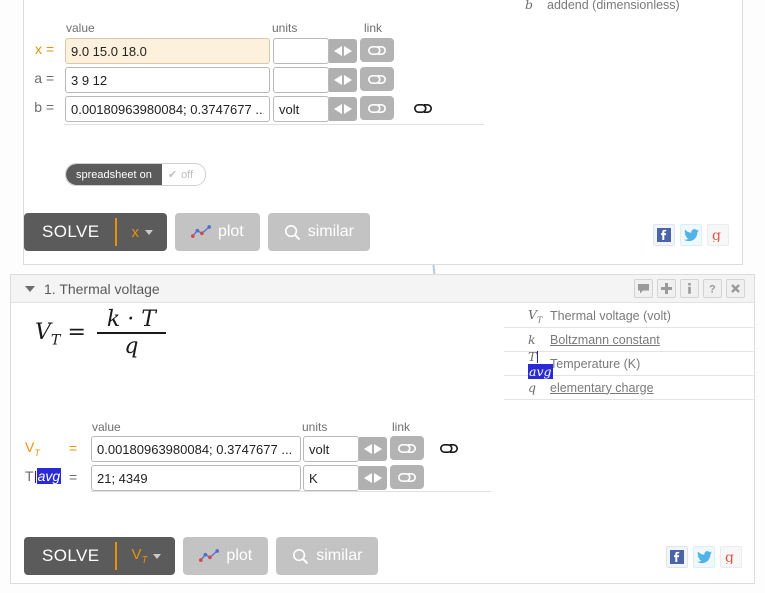 The width and height of the screenshot is (765, 593). I want to click on units-stepper-x, so click(343, 51).